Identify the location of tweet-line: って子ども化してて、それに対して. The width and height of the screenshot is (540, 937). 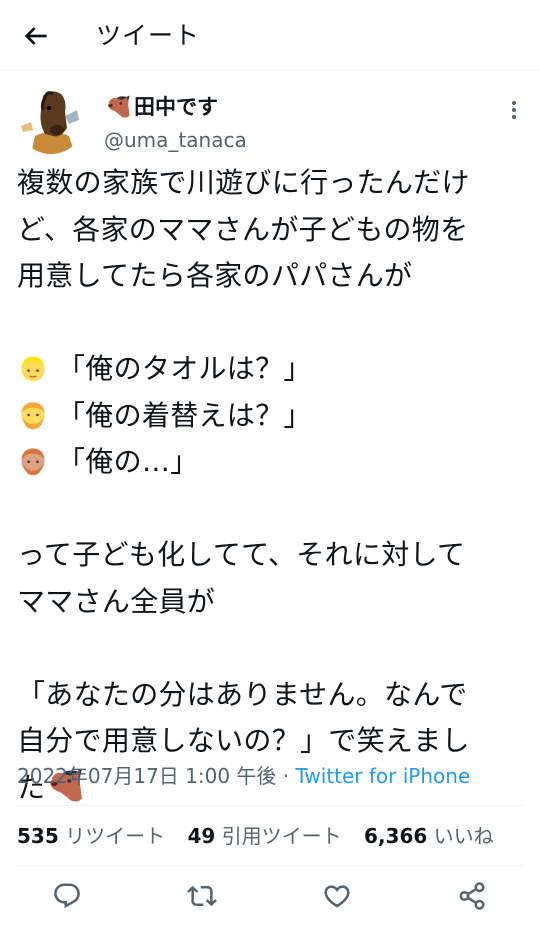
(241, 554).